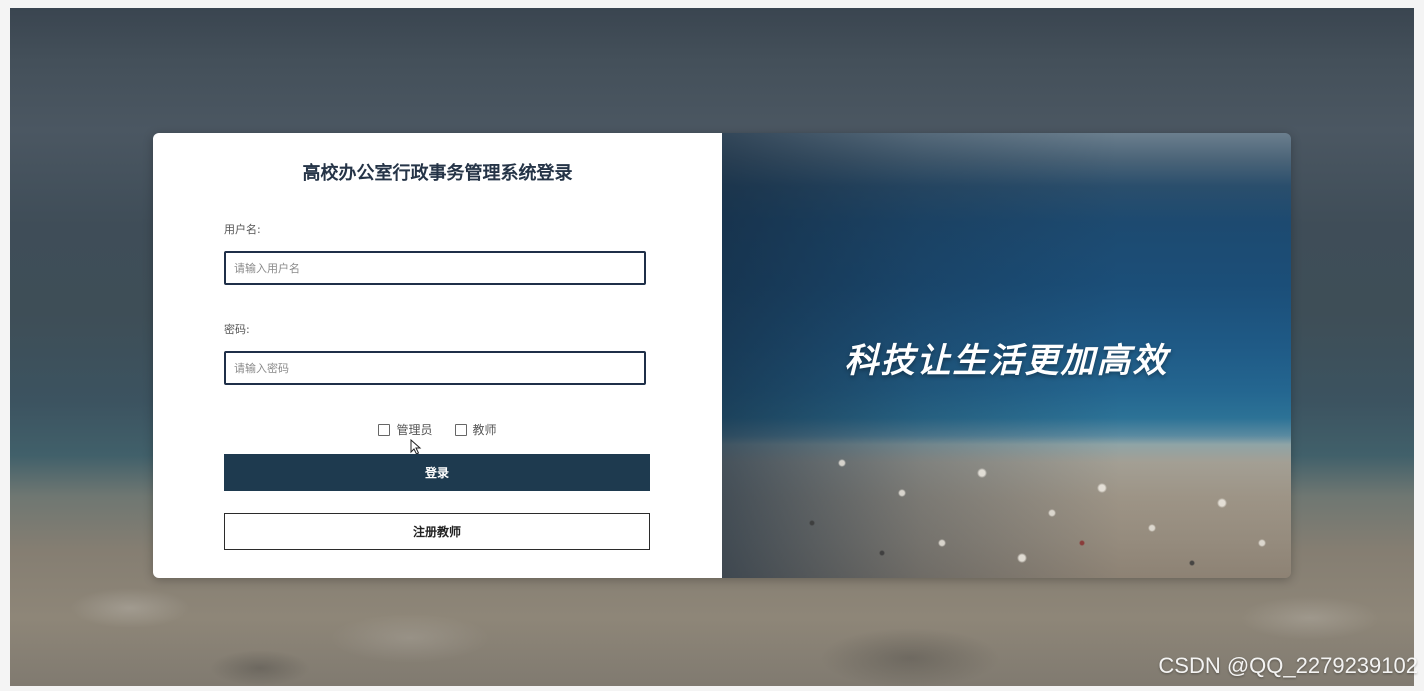 This screenshot has width=1424, height=691. I want to click on role-teacher-option: 教师, so click(475, 429).